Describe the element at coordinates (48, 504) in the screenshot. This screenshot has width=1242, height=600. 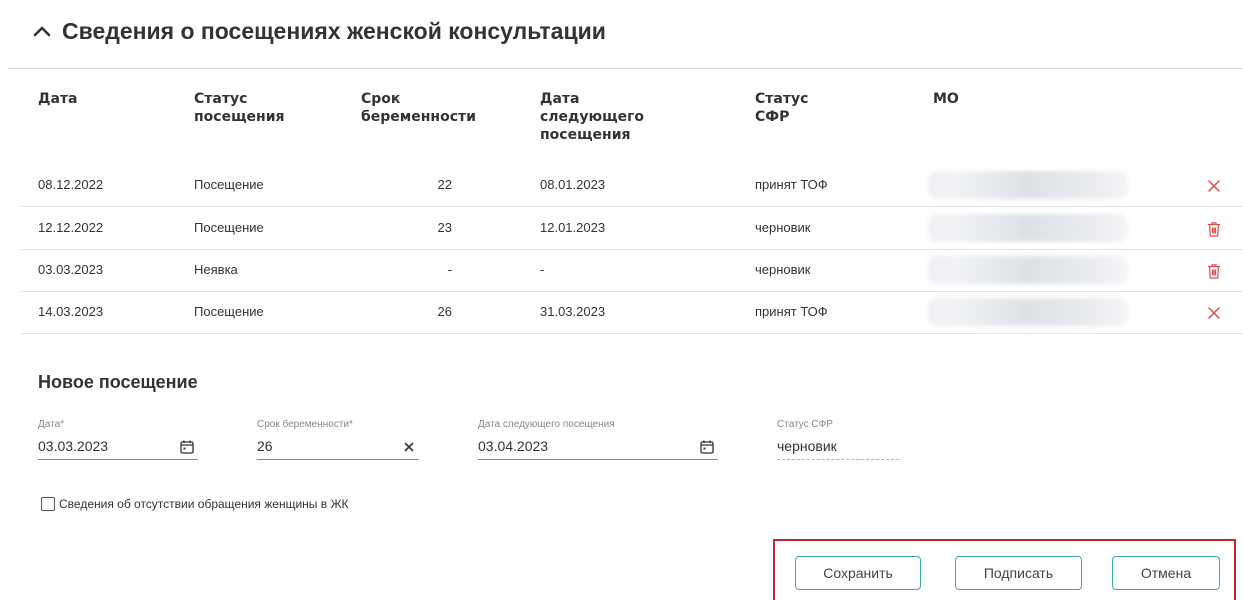
I see `no-visit-checkbox` at that location.